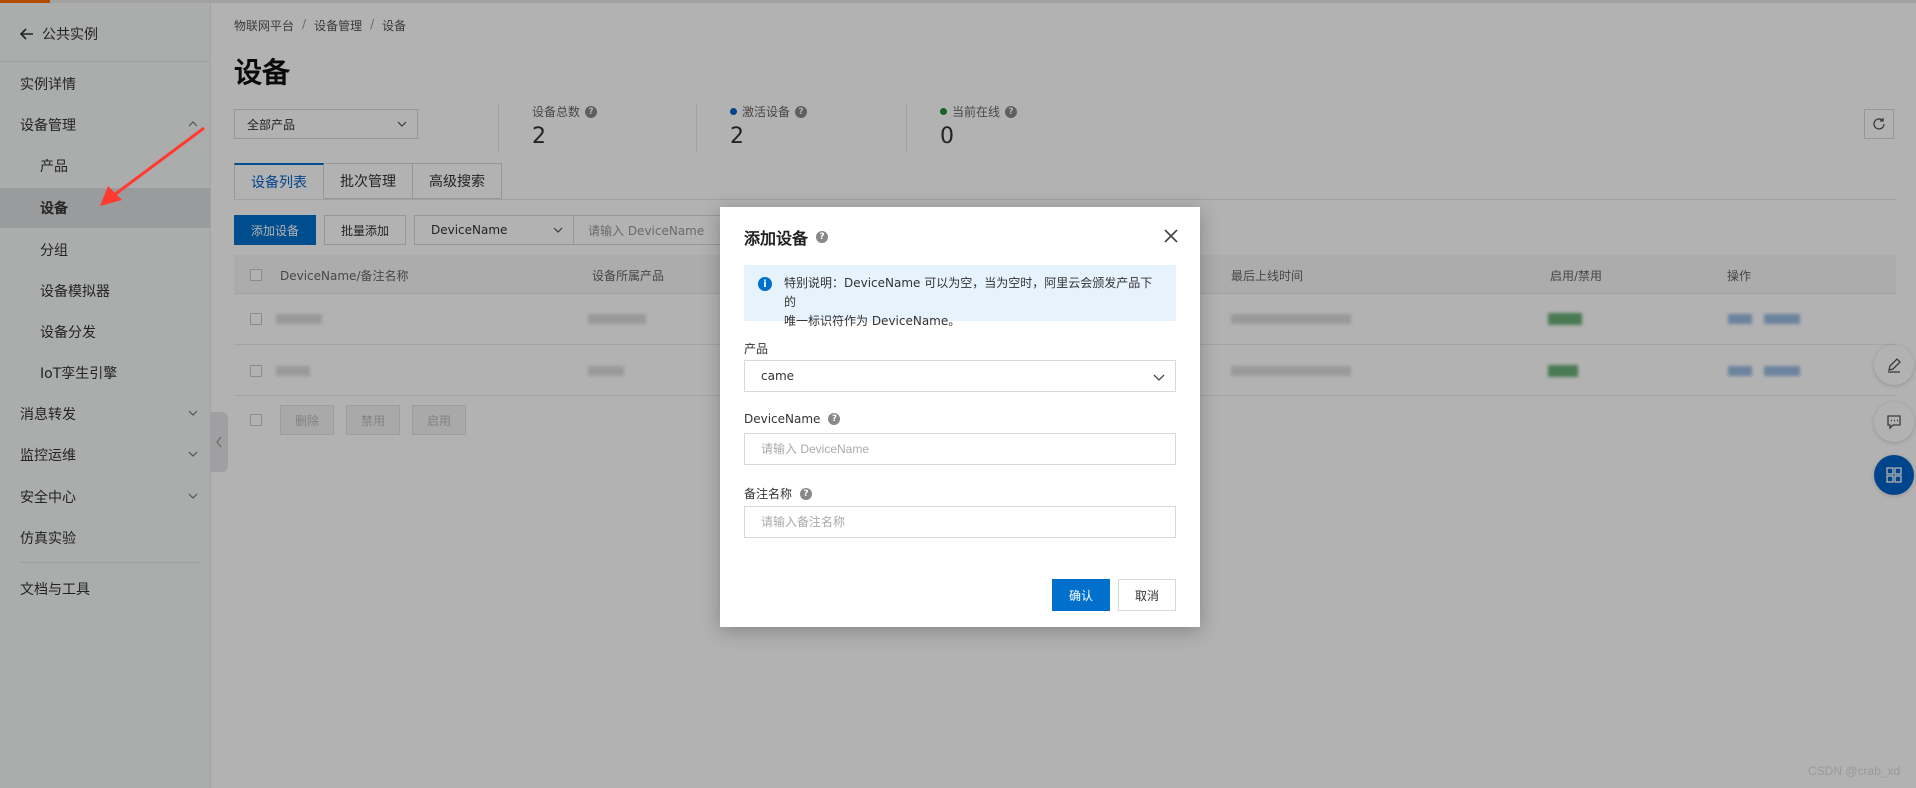 The width and height of the screenshot is (1916, 788). I want to click on devicename-label-text: DeviceName, so click(782, 419).